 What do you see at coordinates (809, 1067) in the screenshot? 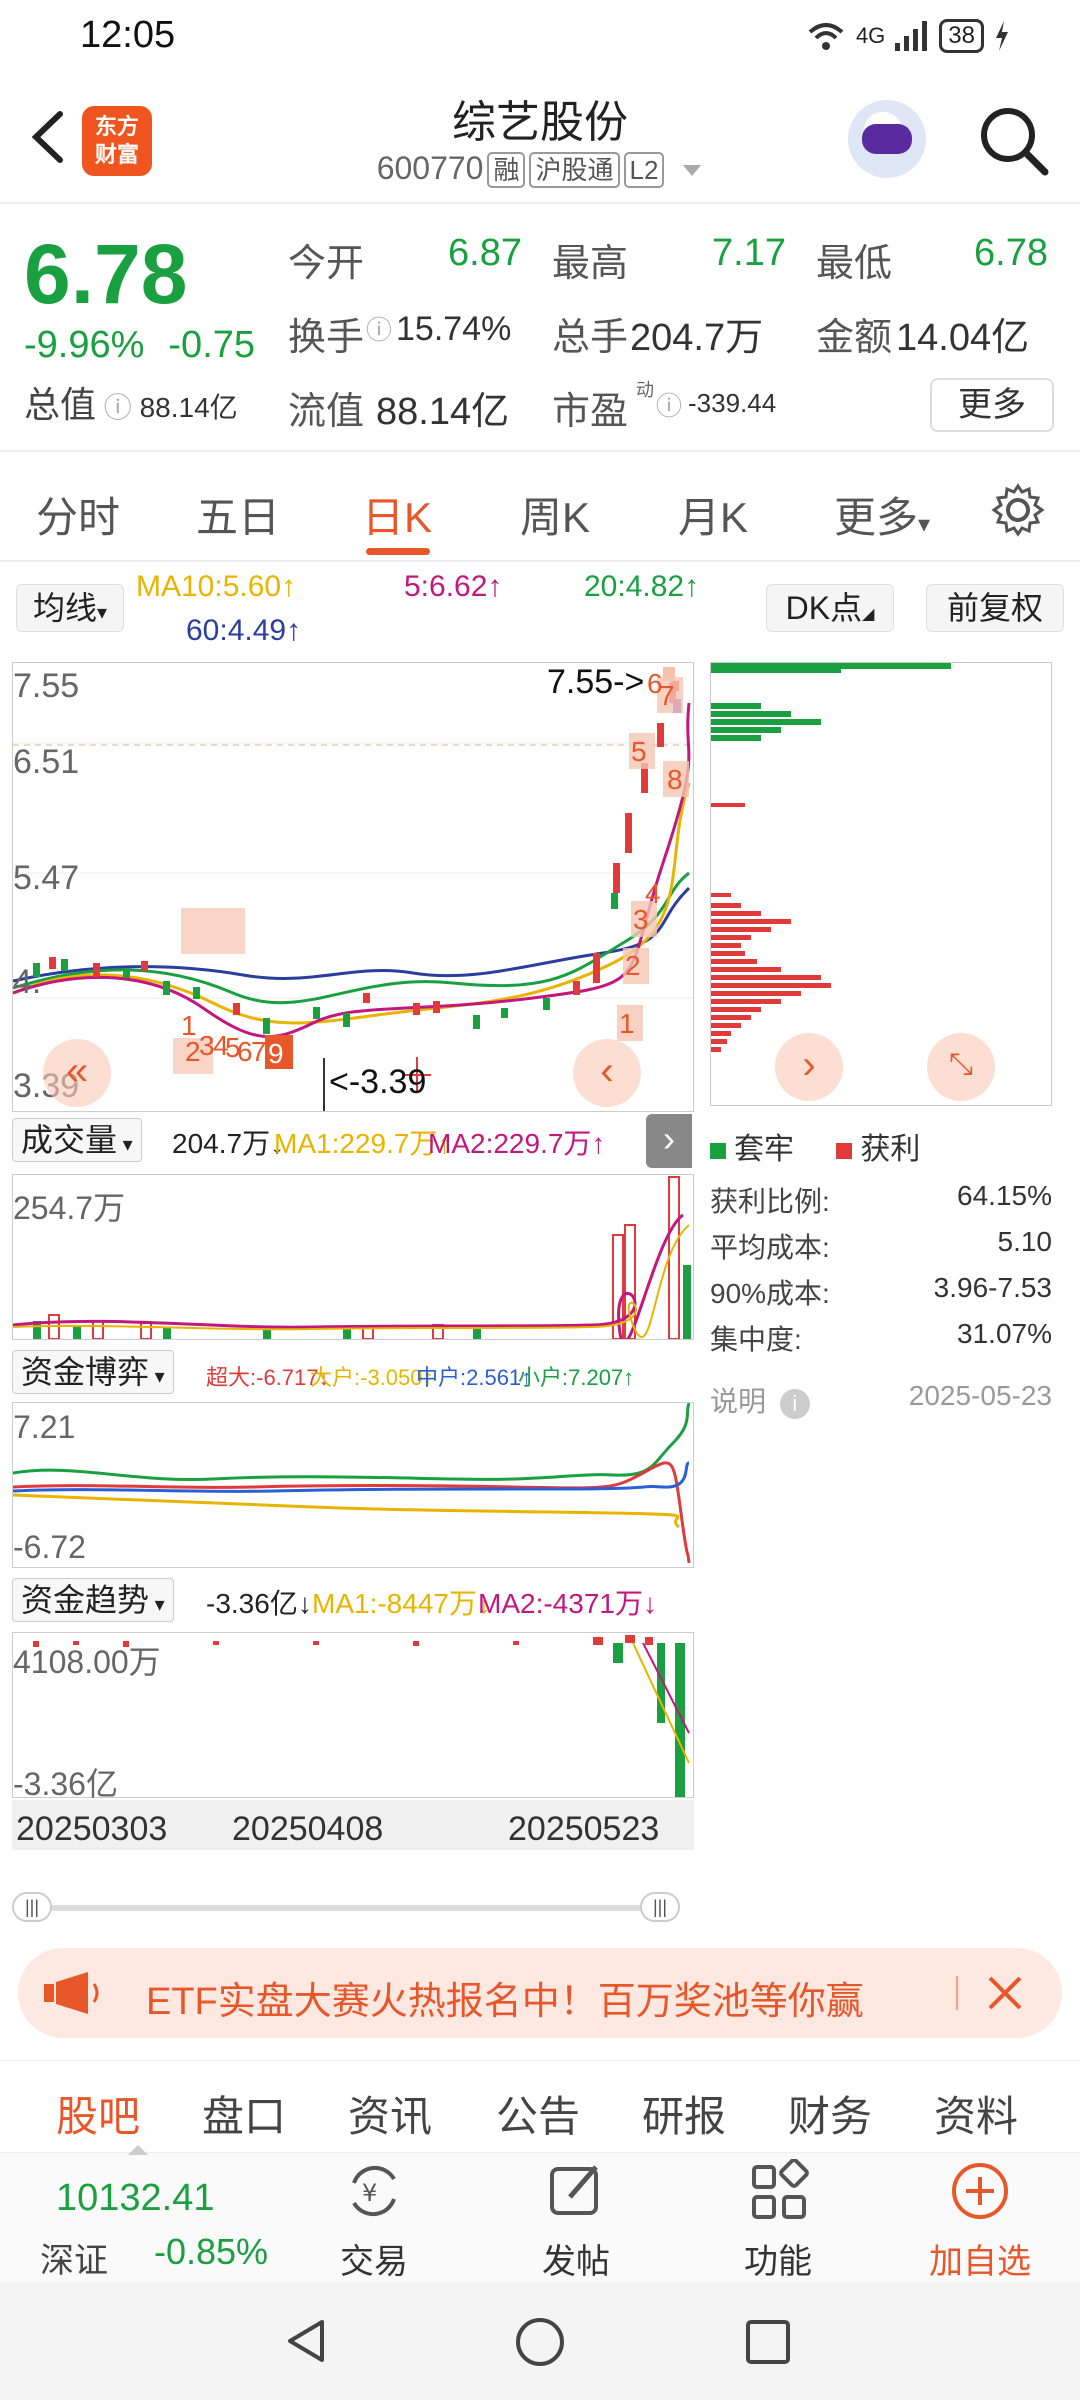
I see `next-icon: ›` at bounding box center [809, 1067].